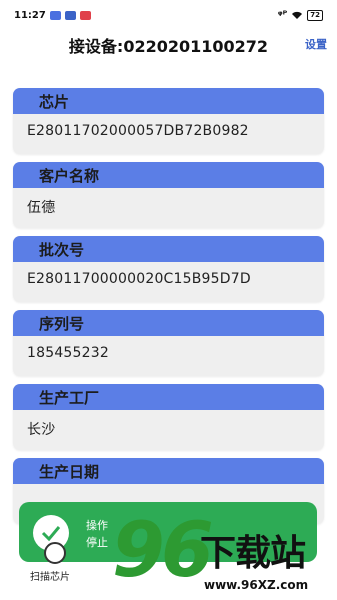 The width and height of the screenshot is (337, 600). Describe the element at coordinates (163, 549) in the screenshot. I see `watermark-digits: 96` at that location.